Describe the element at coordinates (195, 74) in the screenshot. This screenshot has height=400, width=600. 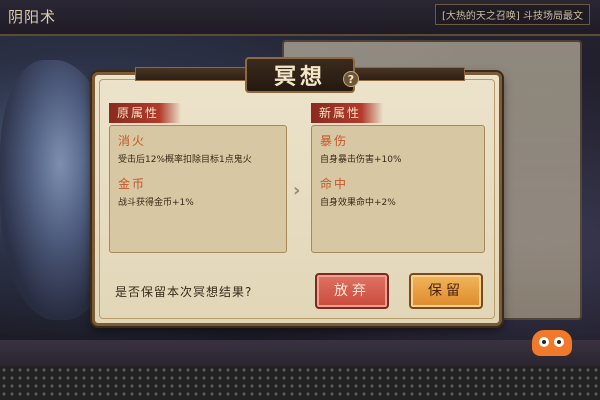
I see `title-ornament-left` at that location.